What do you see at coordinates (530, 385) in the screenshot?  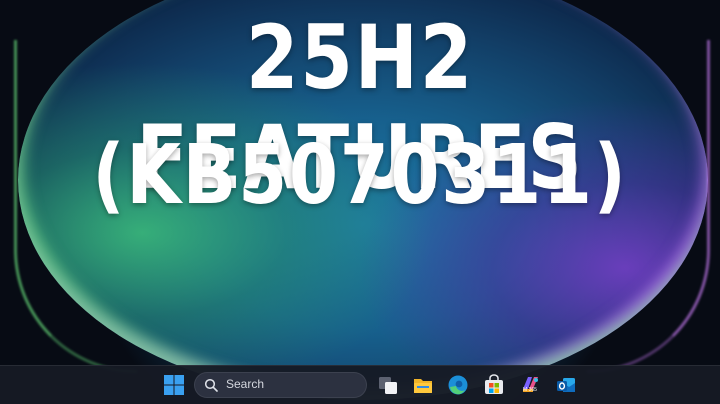 I see `microsoft-365-button: M 365` at bounding box center [530, 385].